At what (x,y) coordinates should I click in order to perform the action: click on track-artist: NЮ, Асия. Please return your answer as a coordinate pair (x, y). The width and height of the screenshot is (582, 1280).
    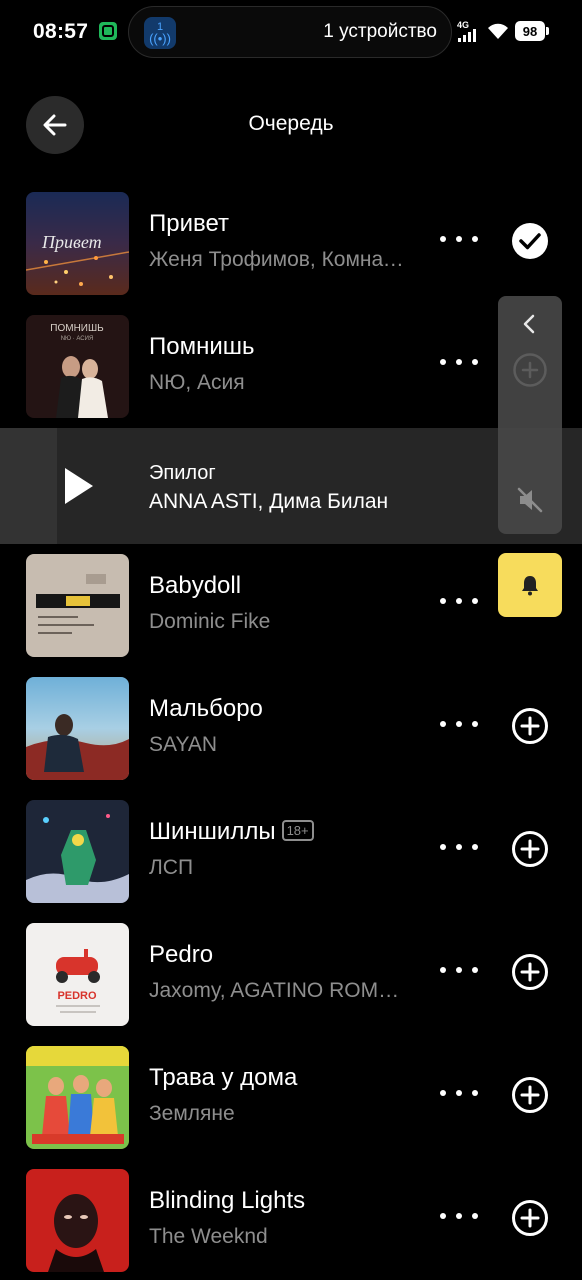
    Looking at the image, I should click on (197, 382).